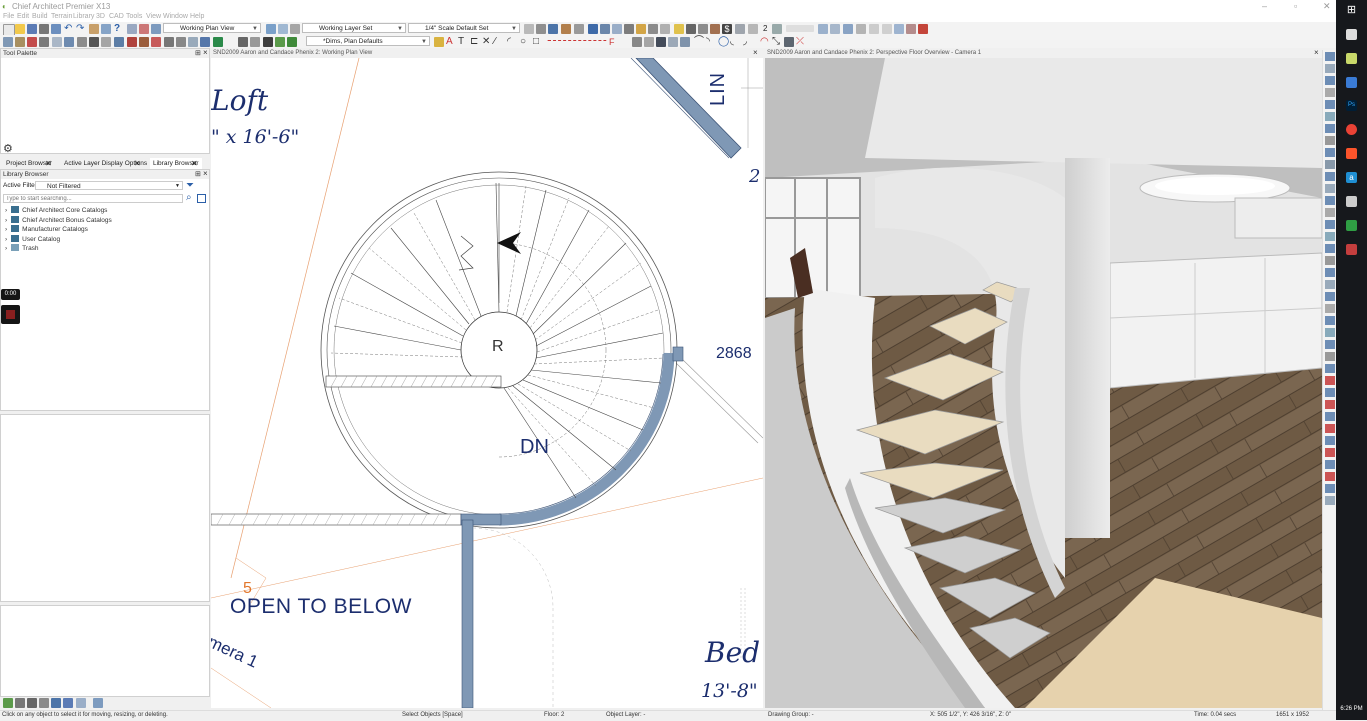 The width and height of the screenshot is (1367, 721). I want to click on light-icon, so click(679, 29).